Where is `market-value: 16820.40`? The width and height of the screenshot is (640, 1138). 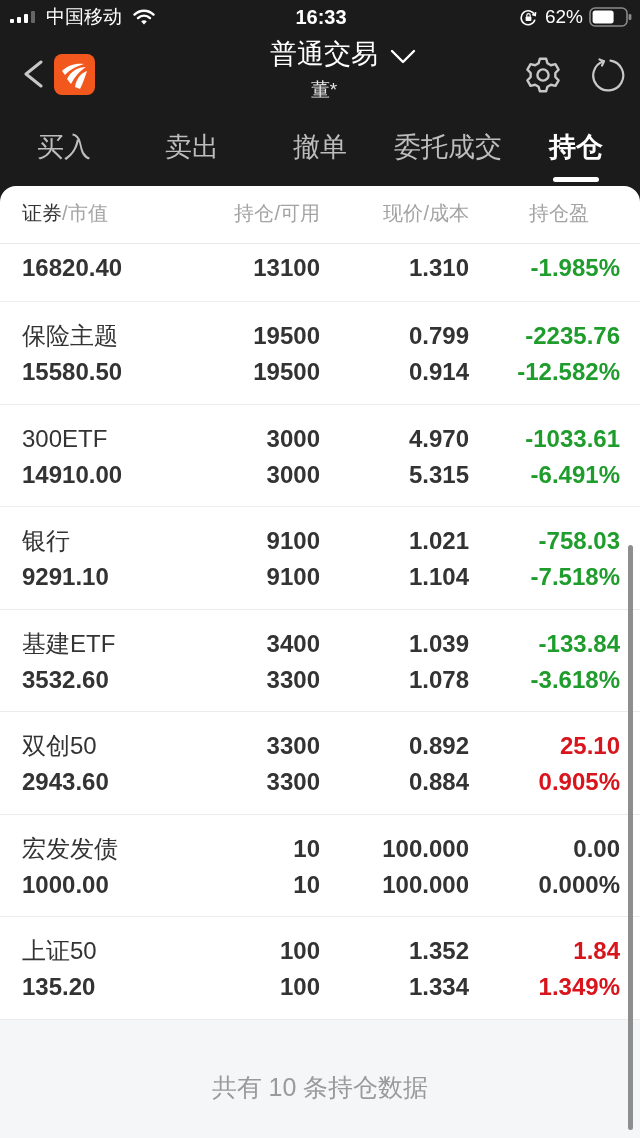 market-value: 16820.40 is located at coordinates (73, 268).